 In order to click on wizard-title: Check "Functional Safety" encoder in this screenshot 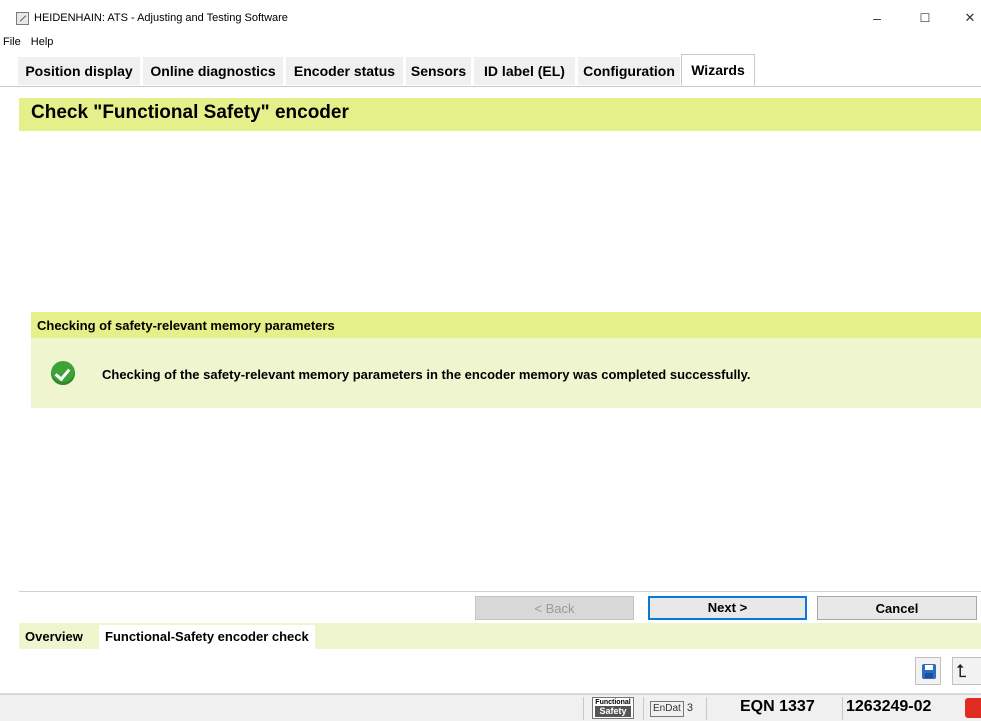, I will do `click(190, 112)`.